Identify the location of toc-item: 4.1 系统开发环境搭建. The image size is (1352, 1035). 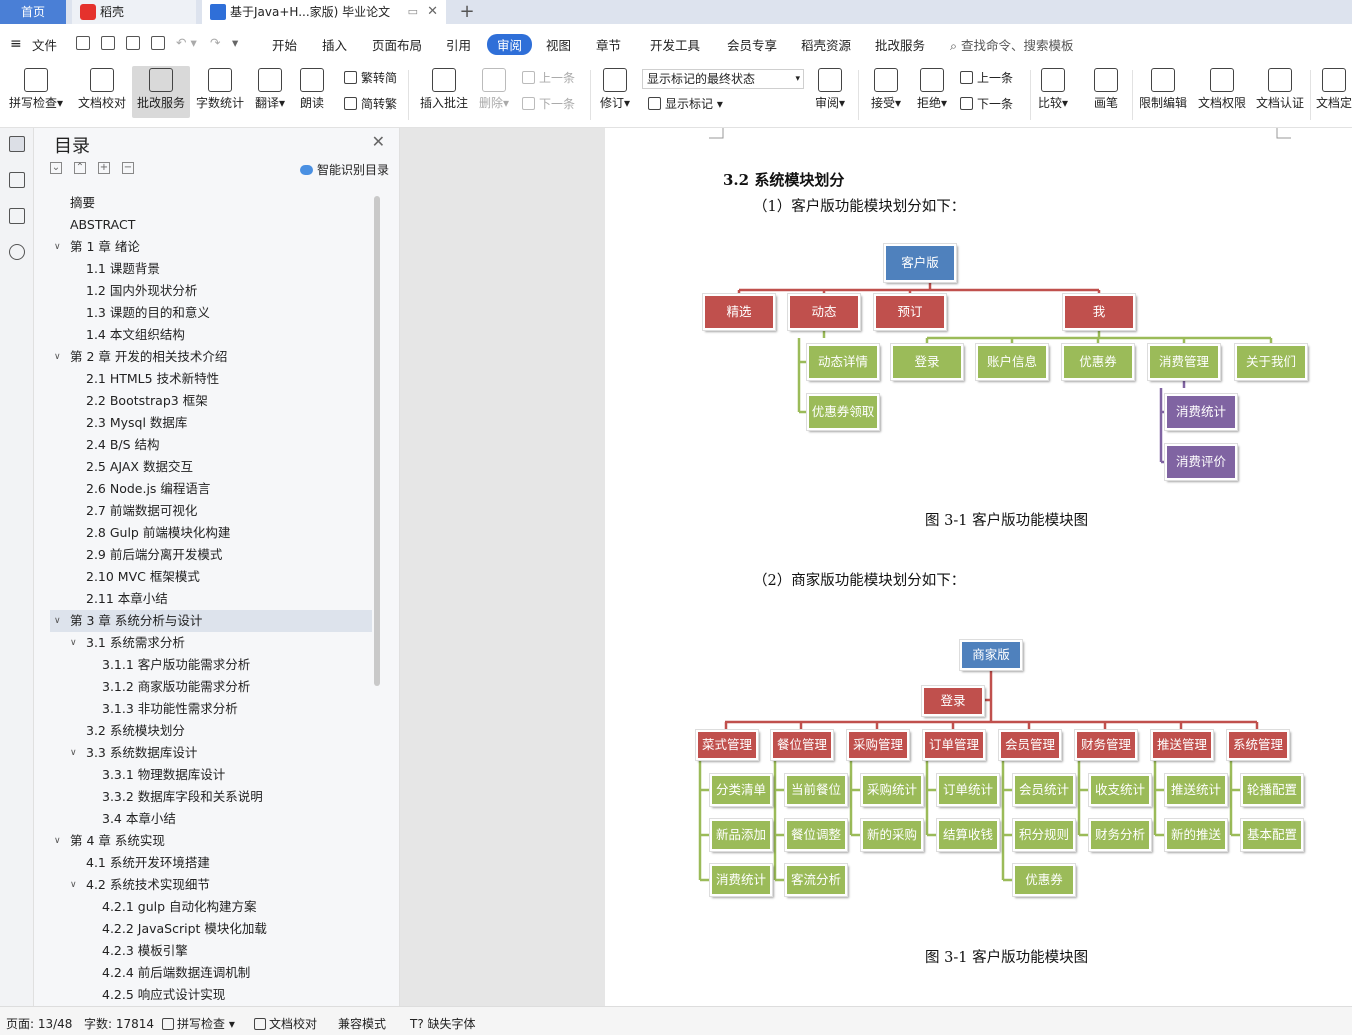
(211, 863).